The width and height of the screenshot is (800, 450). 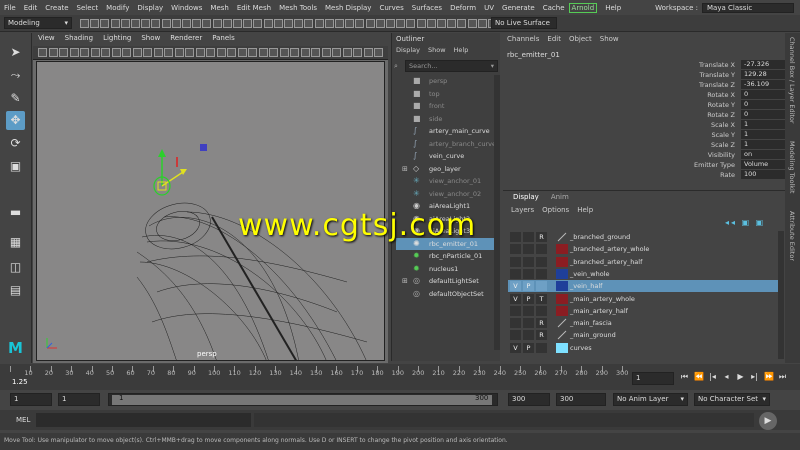 What do you see at coordinates (446, 269) in the screenshot?
I see `outliner-item: ✹ nucleus1` at bounding box center [446, 269].